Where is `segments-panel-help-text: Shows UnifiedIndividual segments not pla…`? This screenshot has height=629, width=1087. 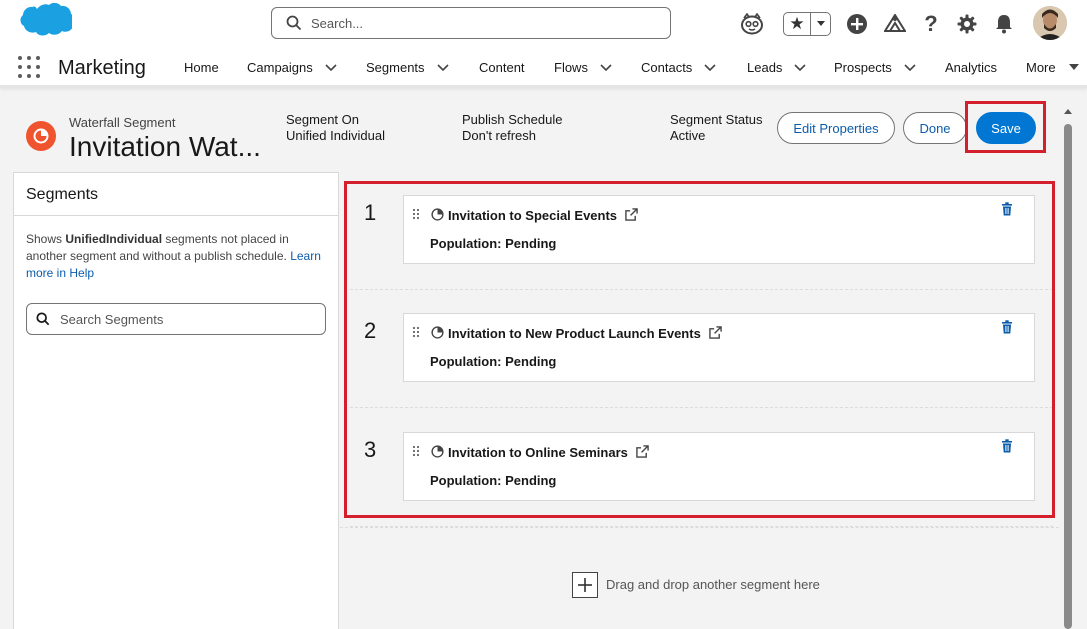 segments-panel-help-text: Shows UnifiedIndividual segments not pla… is located at coordinates (176, 256).